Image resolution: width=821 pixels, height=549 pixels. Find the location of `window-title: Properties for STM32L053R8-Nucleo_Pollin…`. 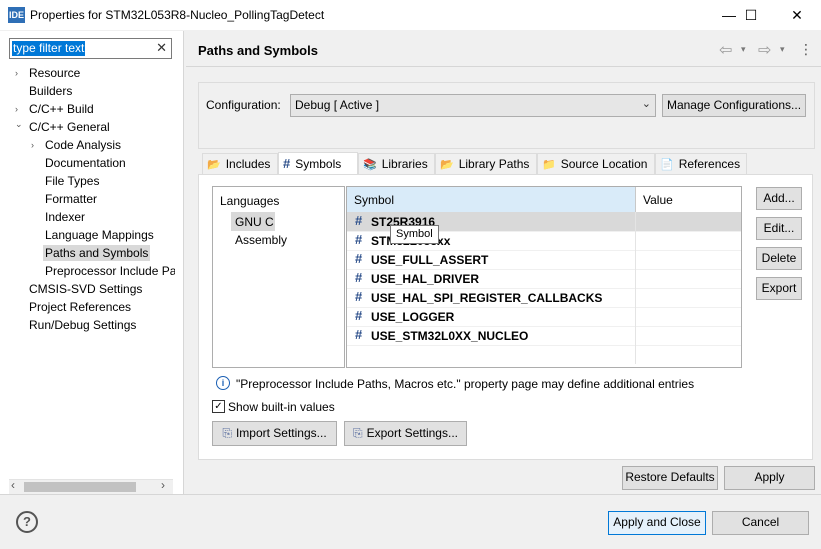

window-title: Properties for STM32L053R8-Nucleo_Pollin… is located at coordinates (177, 15).